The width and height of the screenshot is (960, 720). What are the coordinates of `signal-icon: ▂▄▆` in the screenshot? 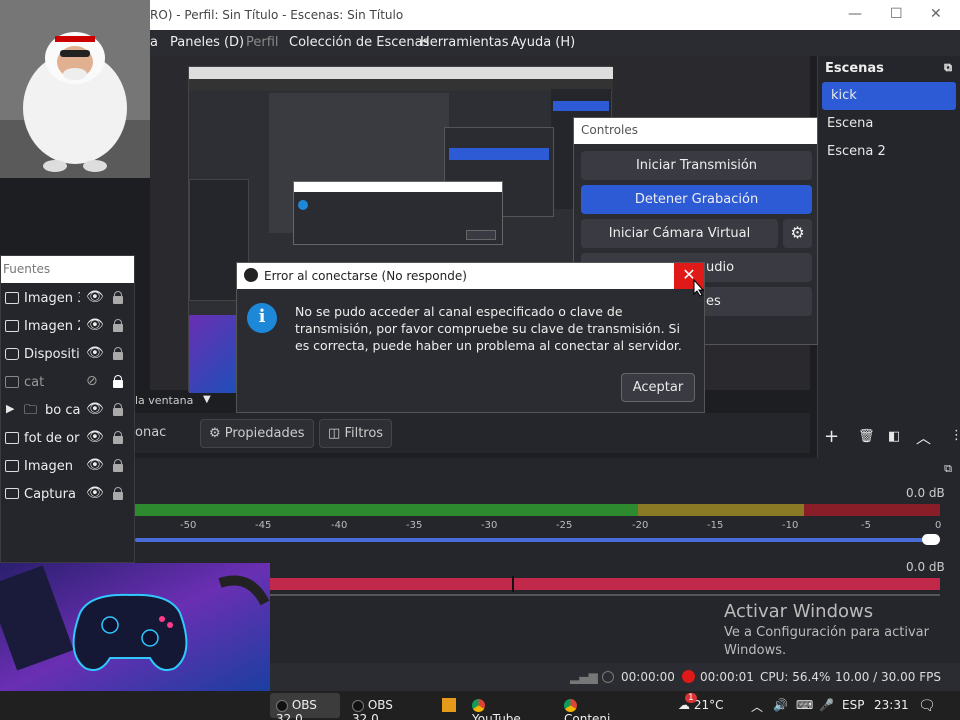 It's located at (584, 677).